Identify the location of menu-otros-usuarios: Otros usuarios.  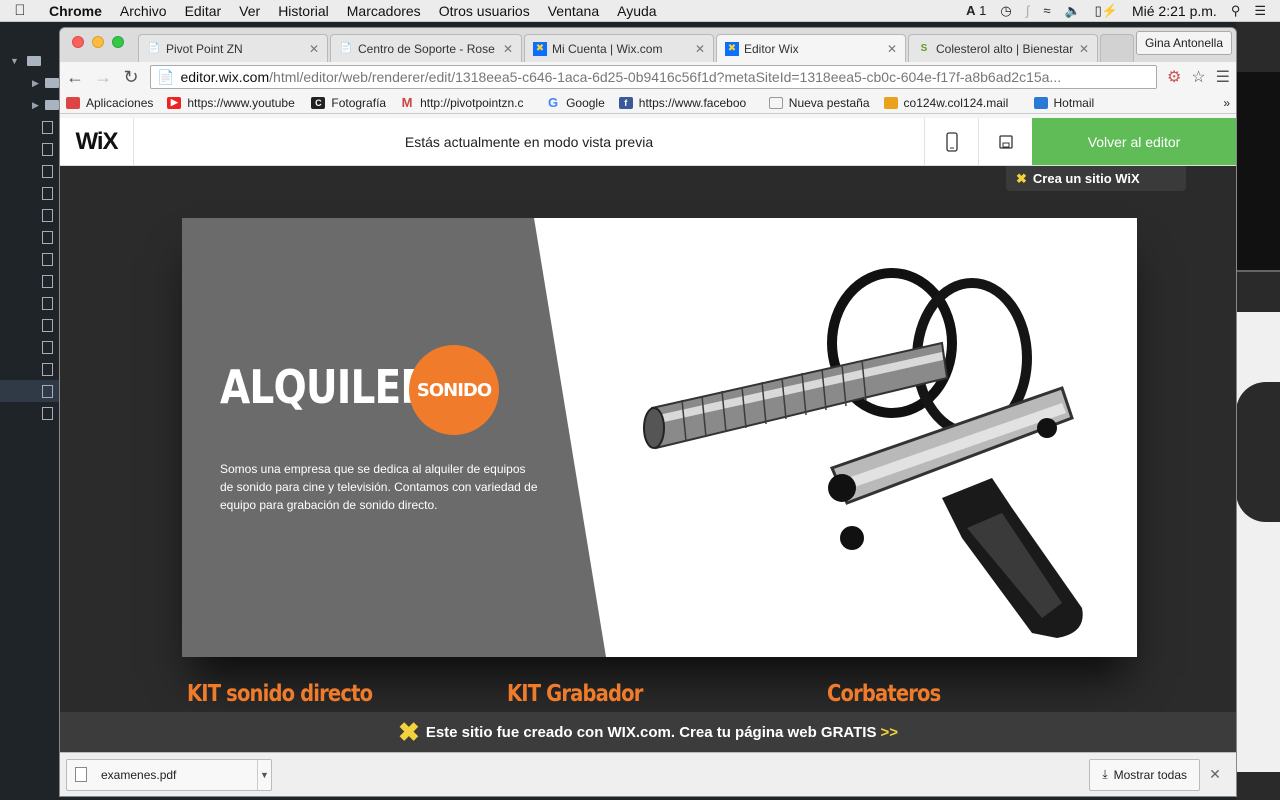
(484, 11).